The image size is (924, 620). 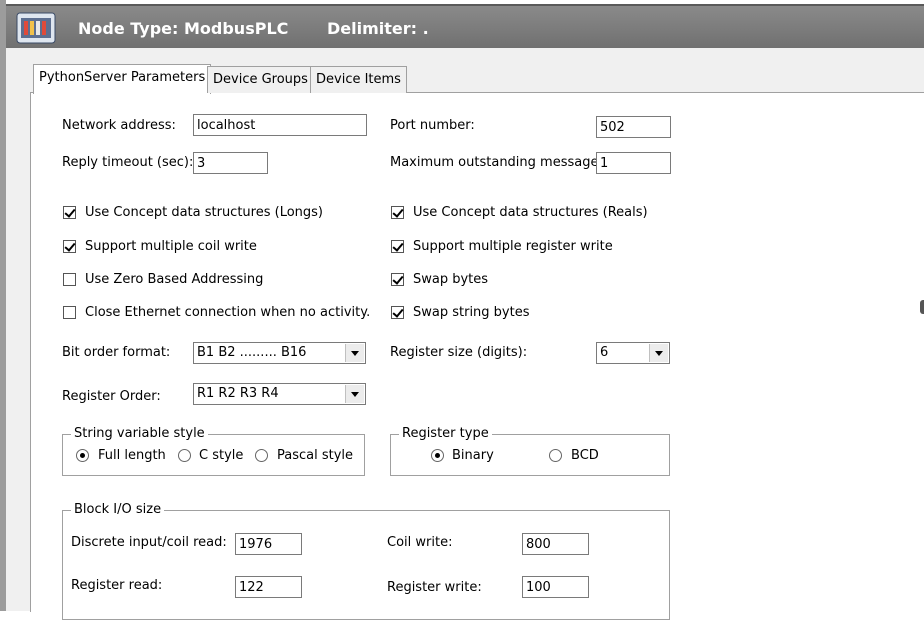 What do you see at coordinates (171, 246) in the screenshot?
I see `multi-coil-write-label: Support multiple coil write` at bounding box center [171, 246].